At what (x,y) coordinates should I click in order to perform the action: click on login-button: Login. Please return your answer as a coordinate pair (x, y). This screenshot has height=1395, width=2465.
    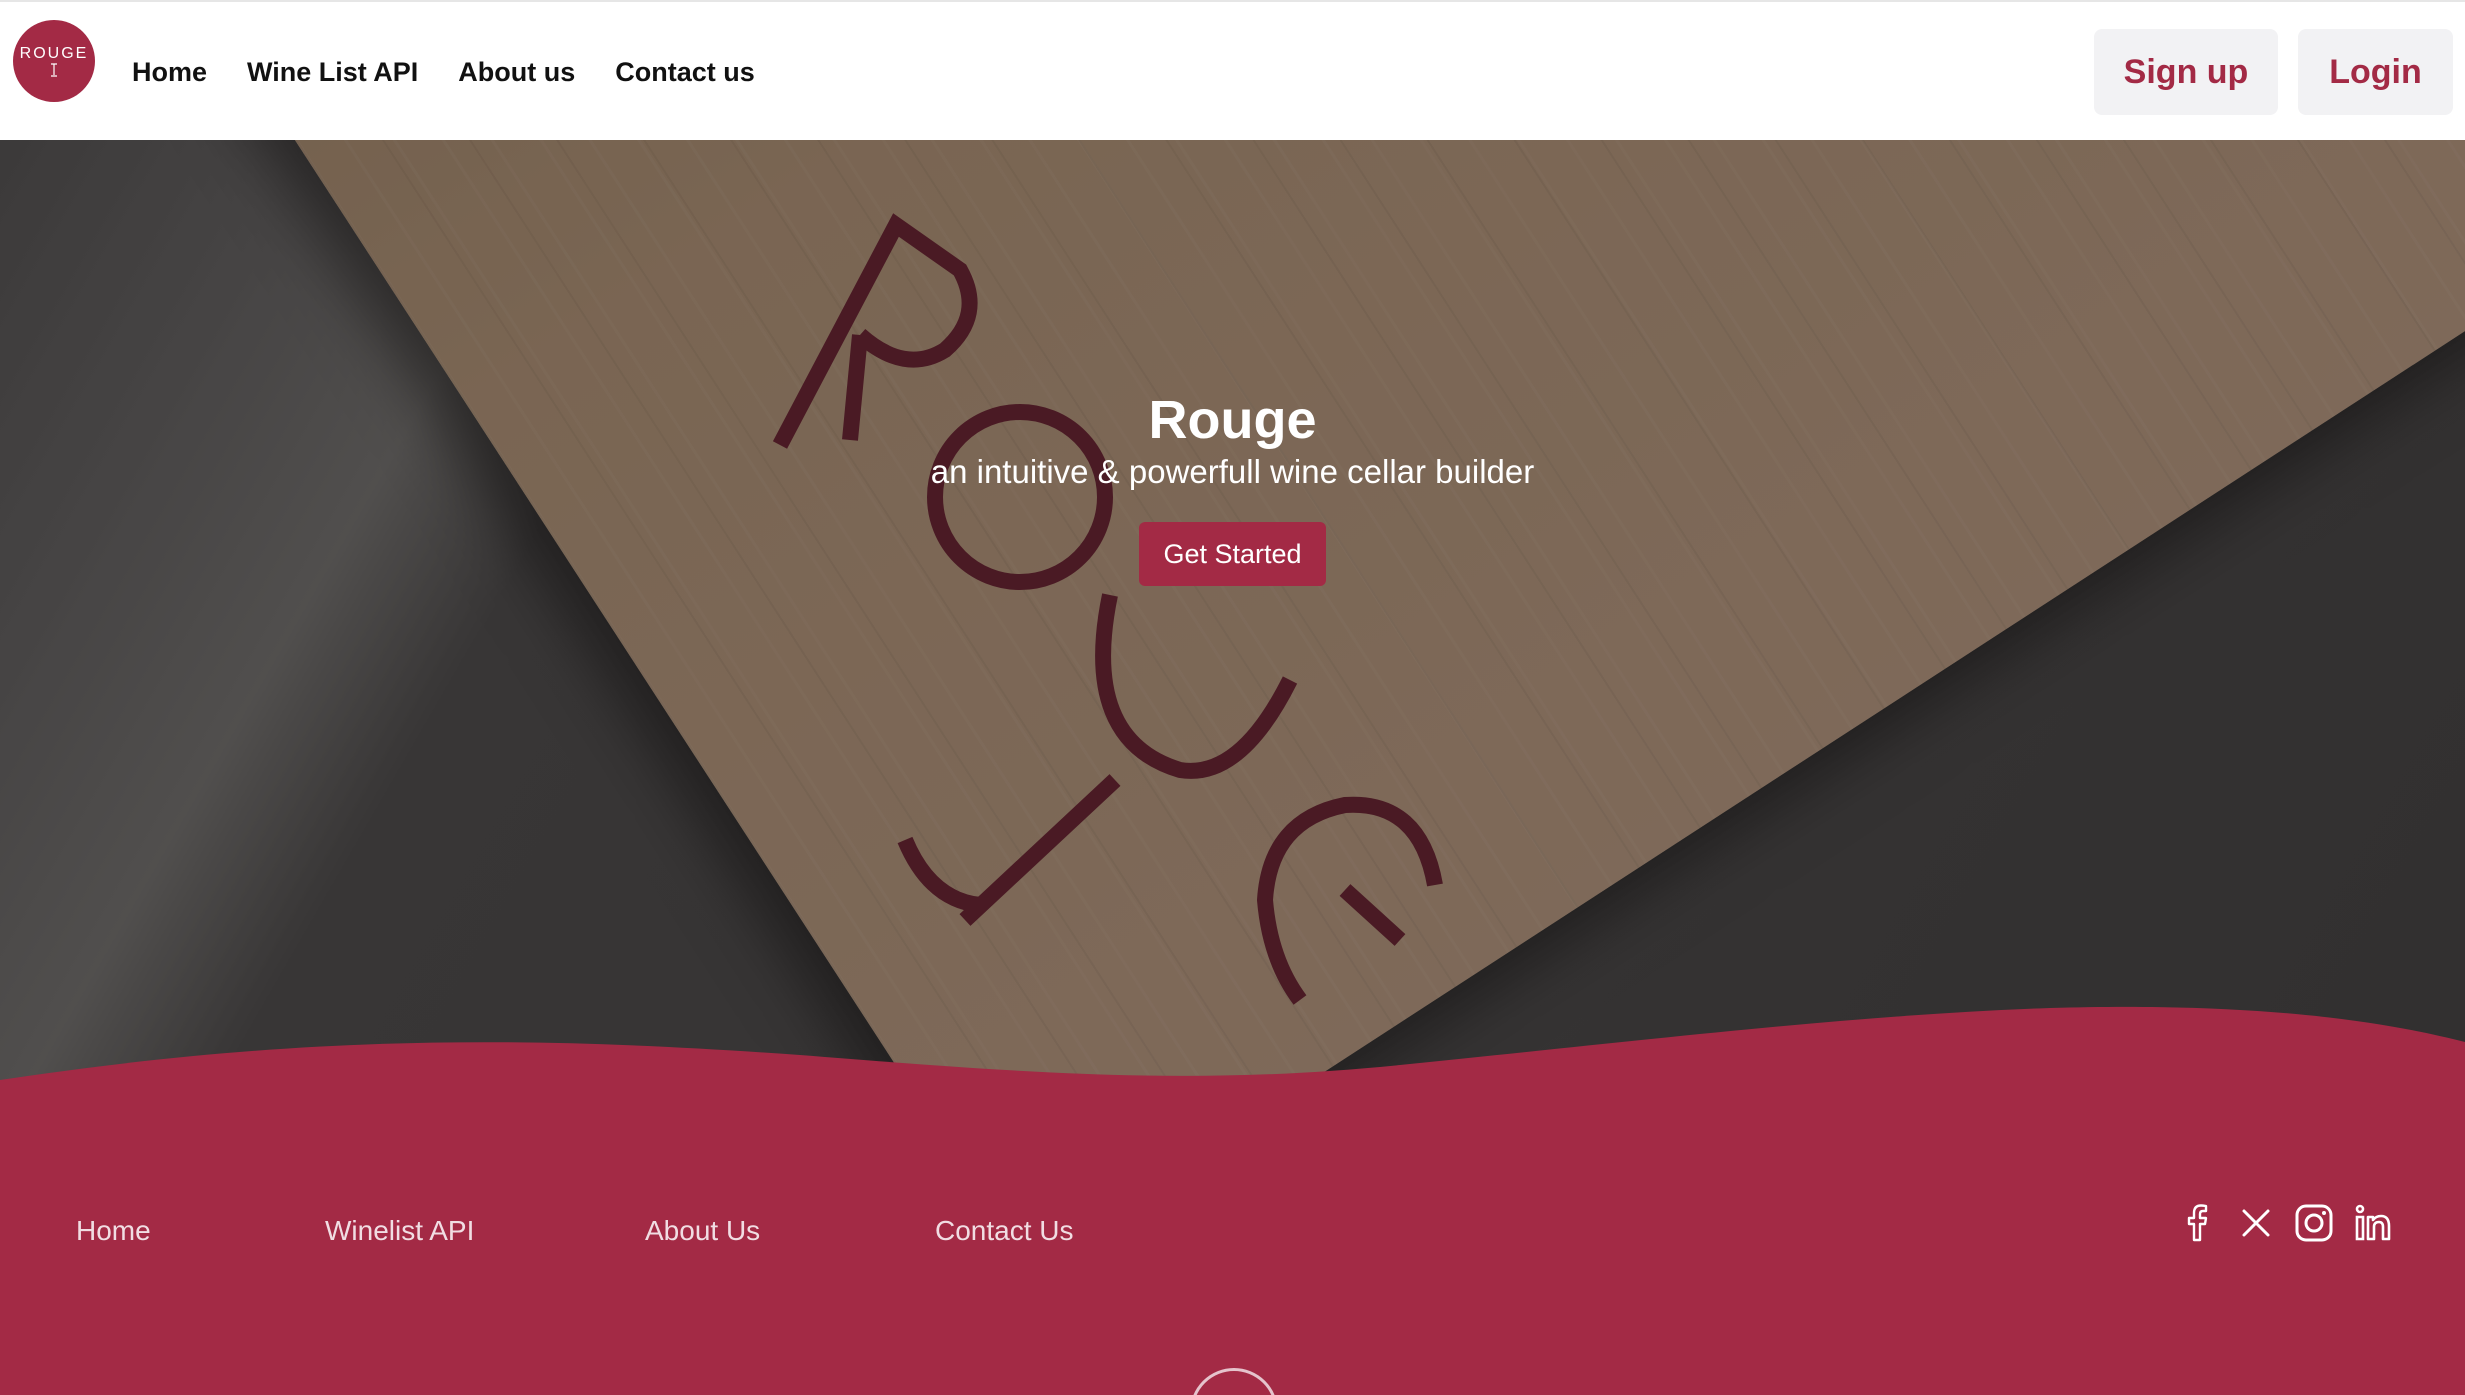
    Looking at the image, I should click on (2375, 72).